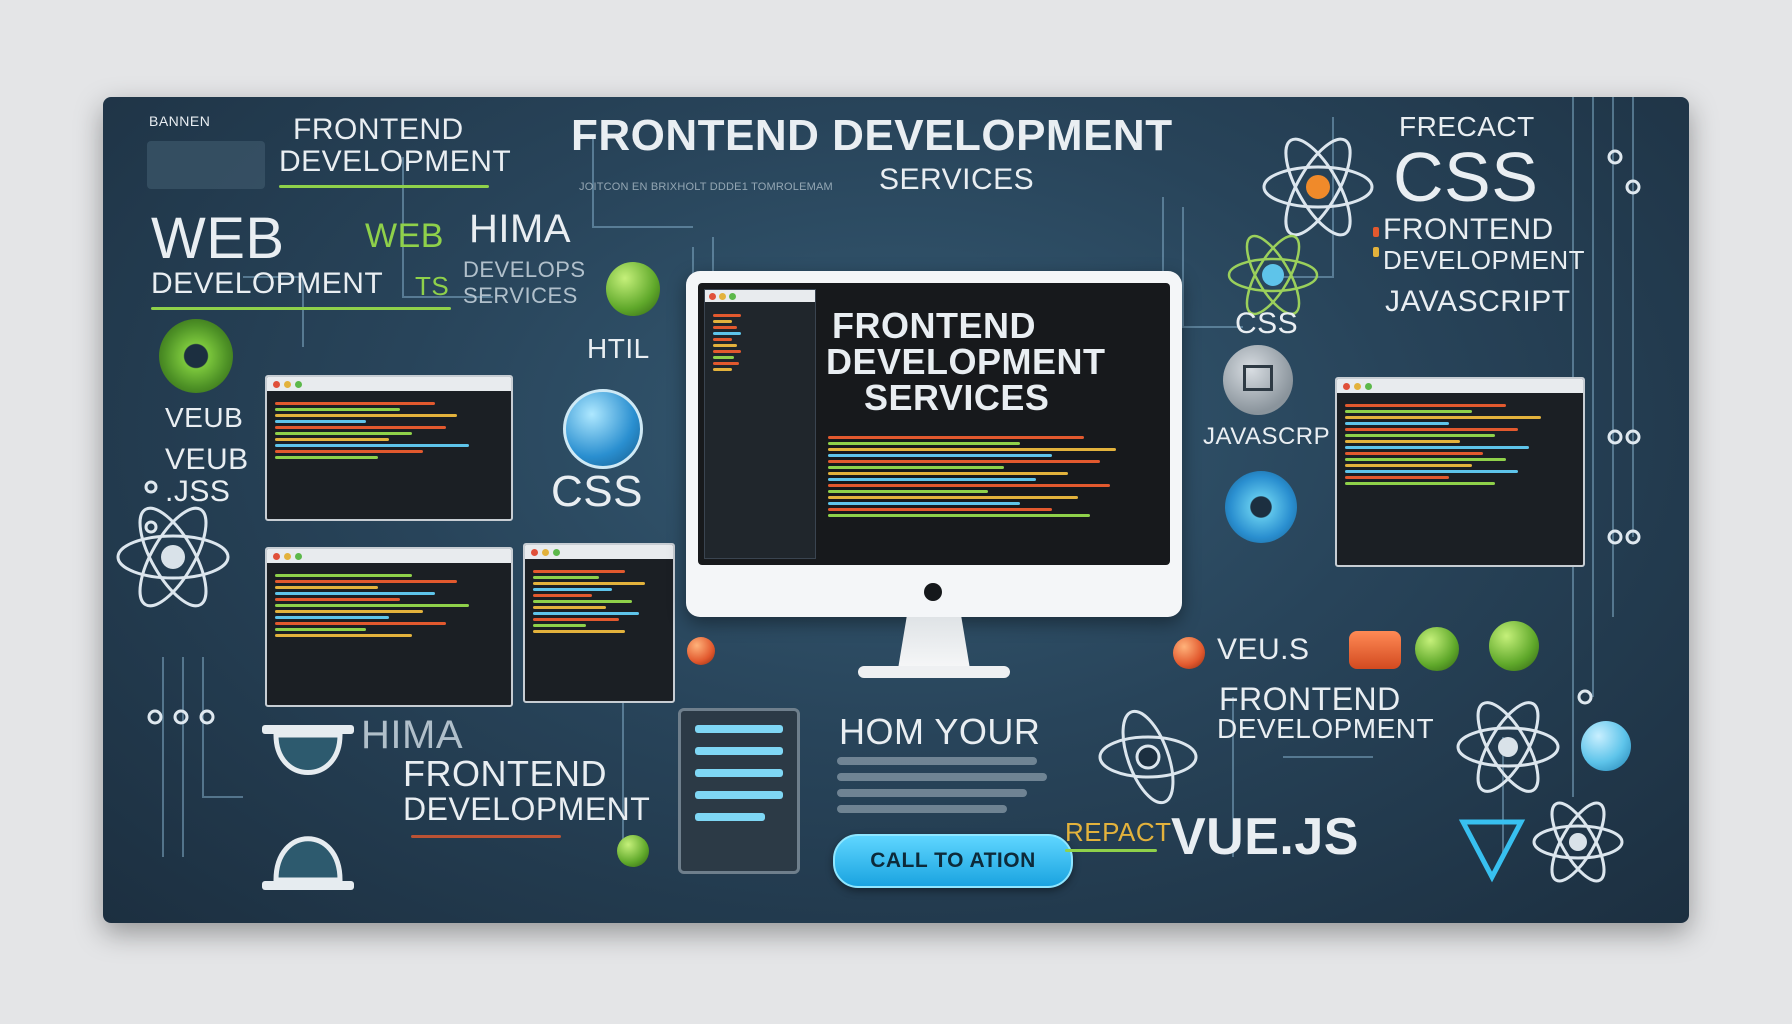 The image size is (1792, 1024). Describe the element at coordinates (1267, 323) in the screenshot. I see `css-right: CSS` at that location.